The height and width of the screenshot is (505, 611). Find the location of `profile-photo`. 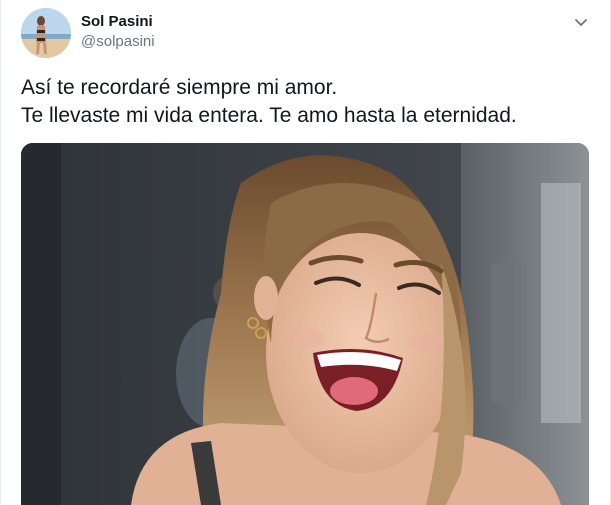

profile-photo is located at coordinates (46, 33).